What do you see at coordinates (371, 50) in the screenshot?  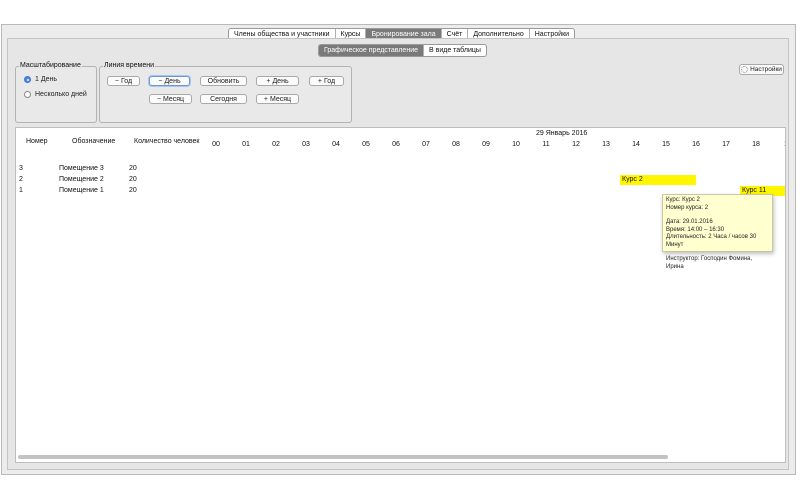 I see `tab-graphical-view: Графическое представление` at bounding box center [371, 50].